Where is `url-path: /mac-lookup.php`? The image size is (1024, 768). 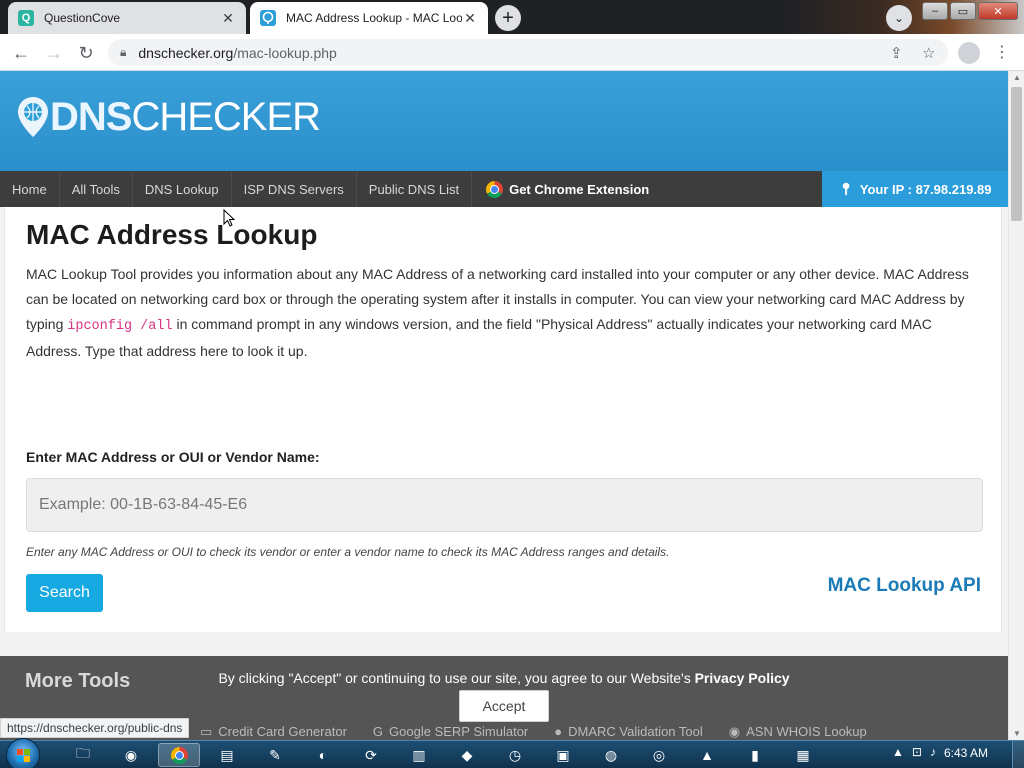
url-path: /mac-lookup.php is located at coordinates (285, 52).